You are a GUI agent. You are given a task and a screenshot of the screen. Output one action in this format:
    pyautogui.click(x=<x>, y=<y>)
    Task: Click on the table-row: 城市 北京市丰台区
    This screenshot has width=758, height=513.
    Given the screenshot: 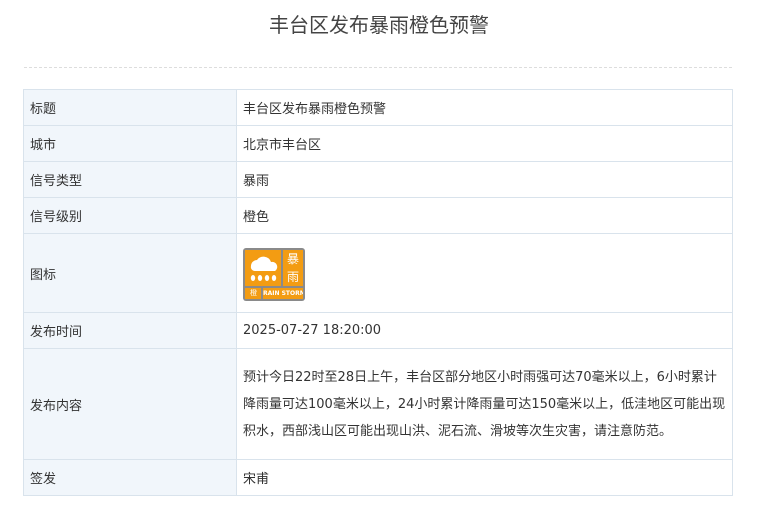 What is the action you would take?
    pyautogui.click(x=378, y=143)
    